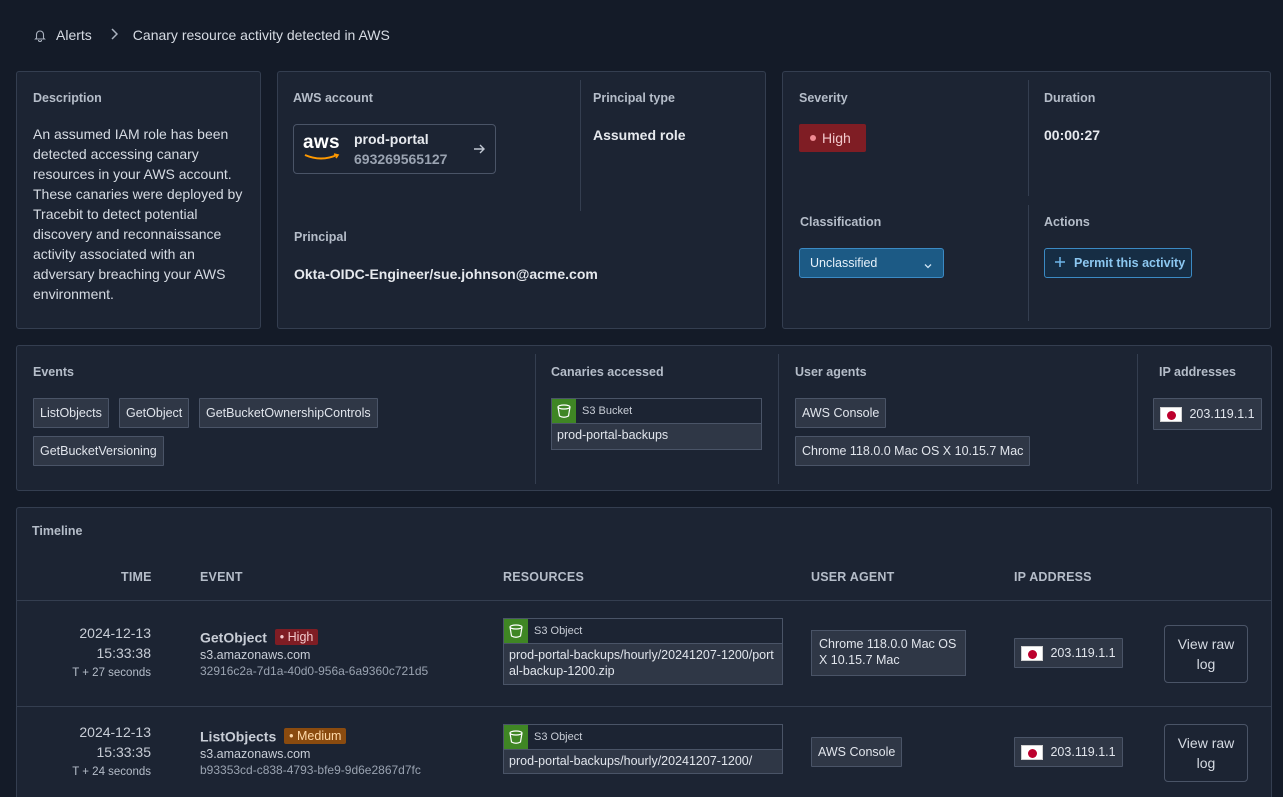 Image resolution: width=1283 pixels, height=797 pixels. Describe the element at coordinates (831, 372) in the screenshot. I see `user-agents-label: User agents` at that location.